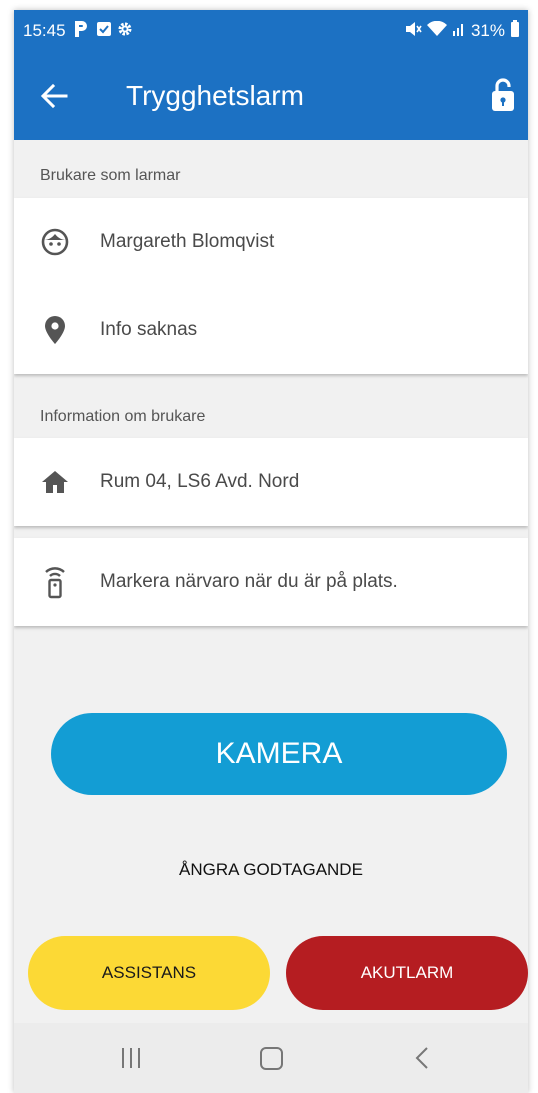 The height and width of the screenshot is (1093, 538). What do you see at coordinates (459, 31) in the screenshot?
I see `signal-icon` at bounding box center [459, 31].